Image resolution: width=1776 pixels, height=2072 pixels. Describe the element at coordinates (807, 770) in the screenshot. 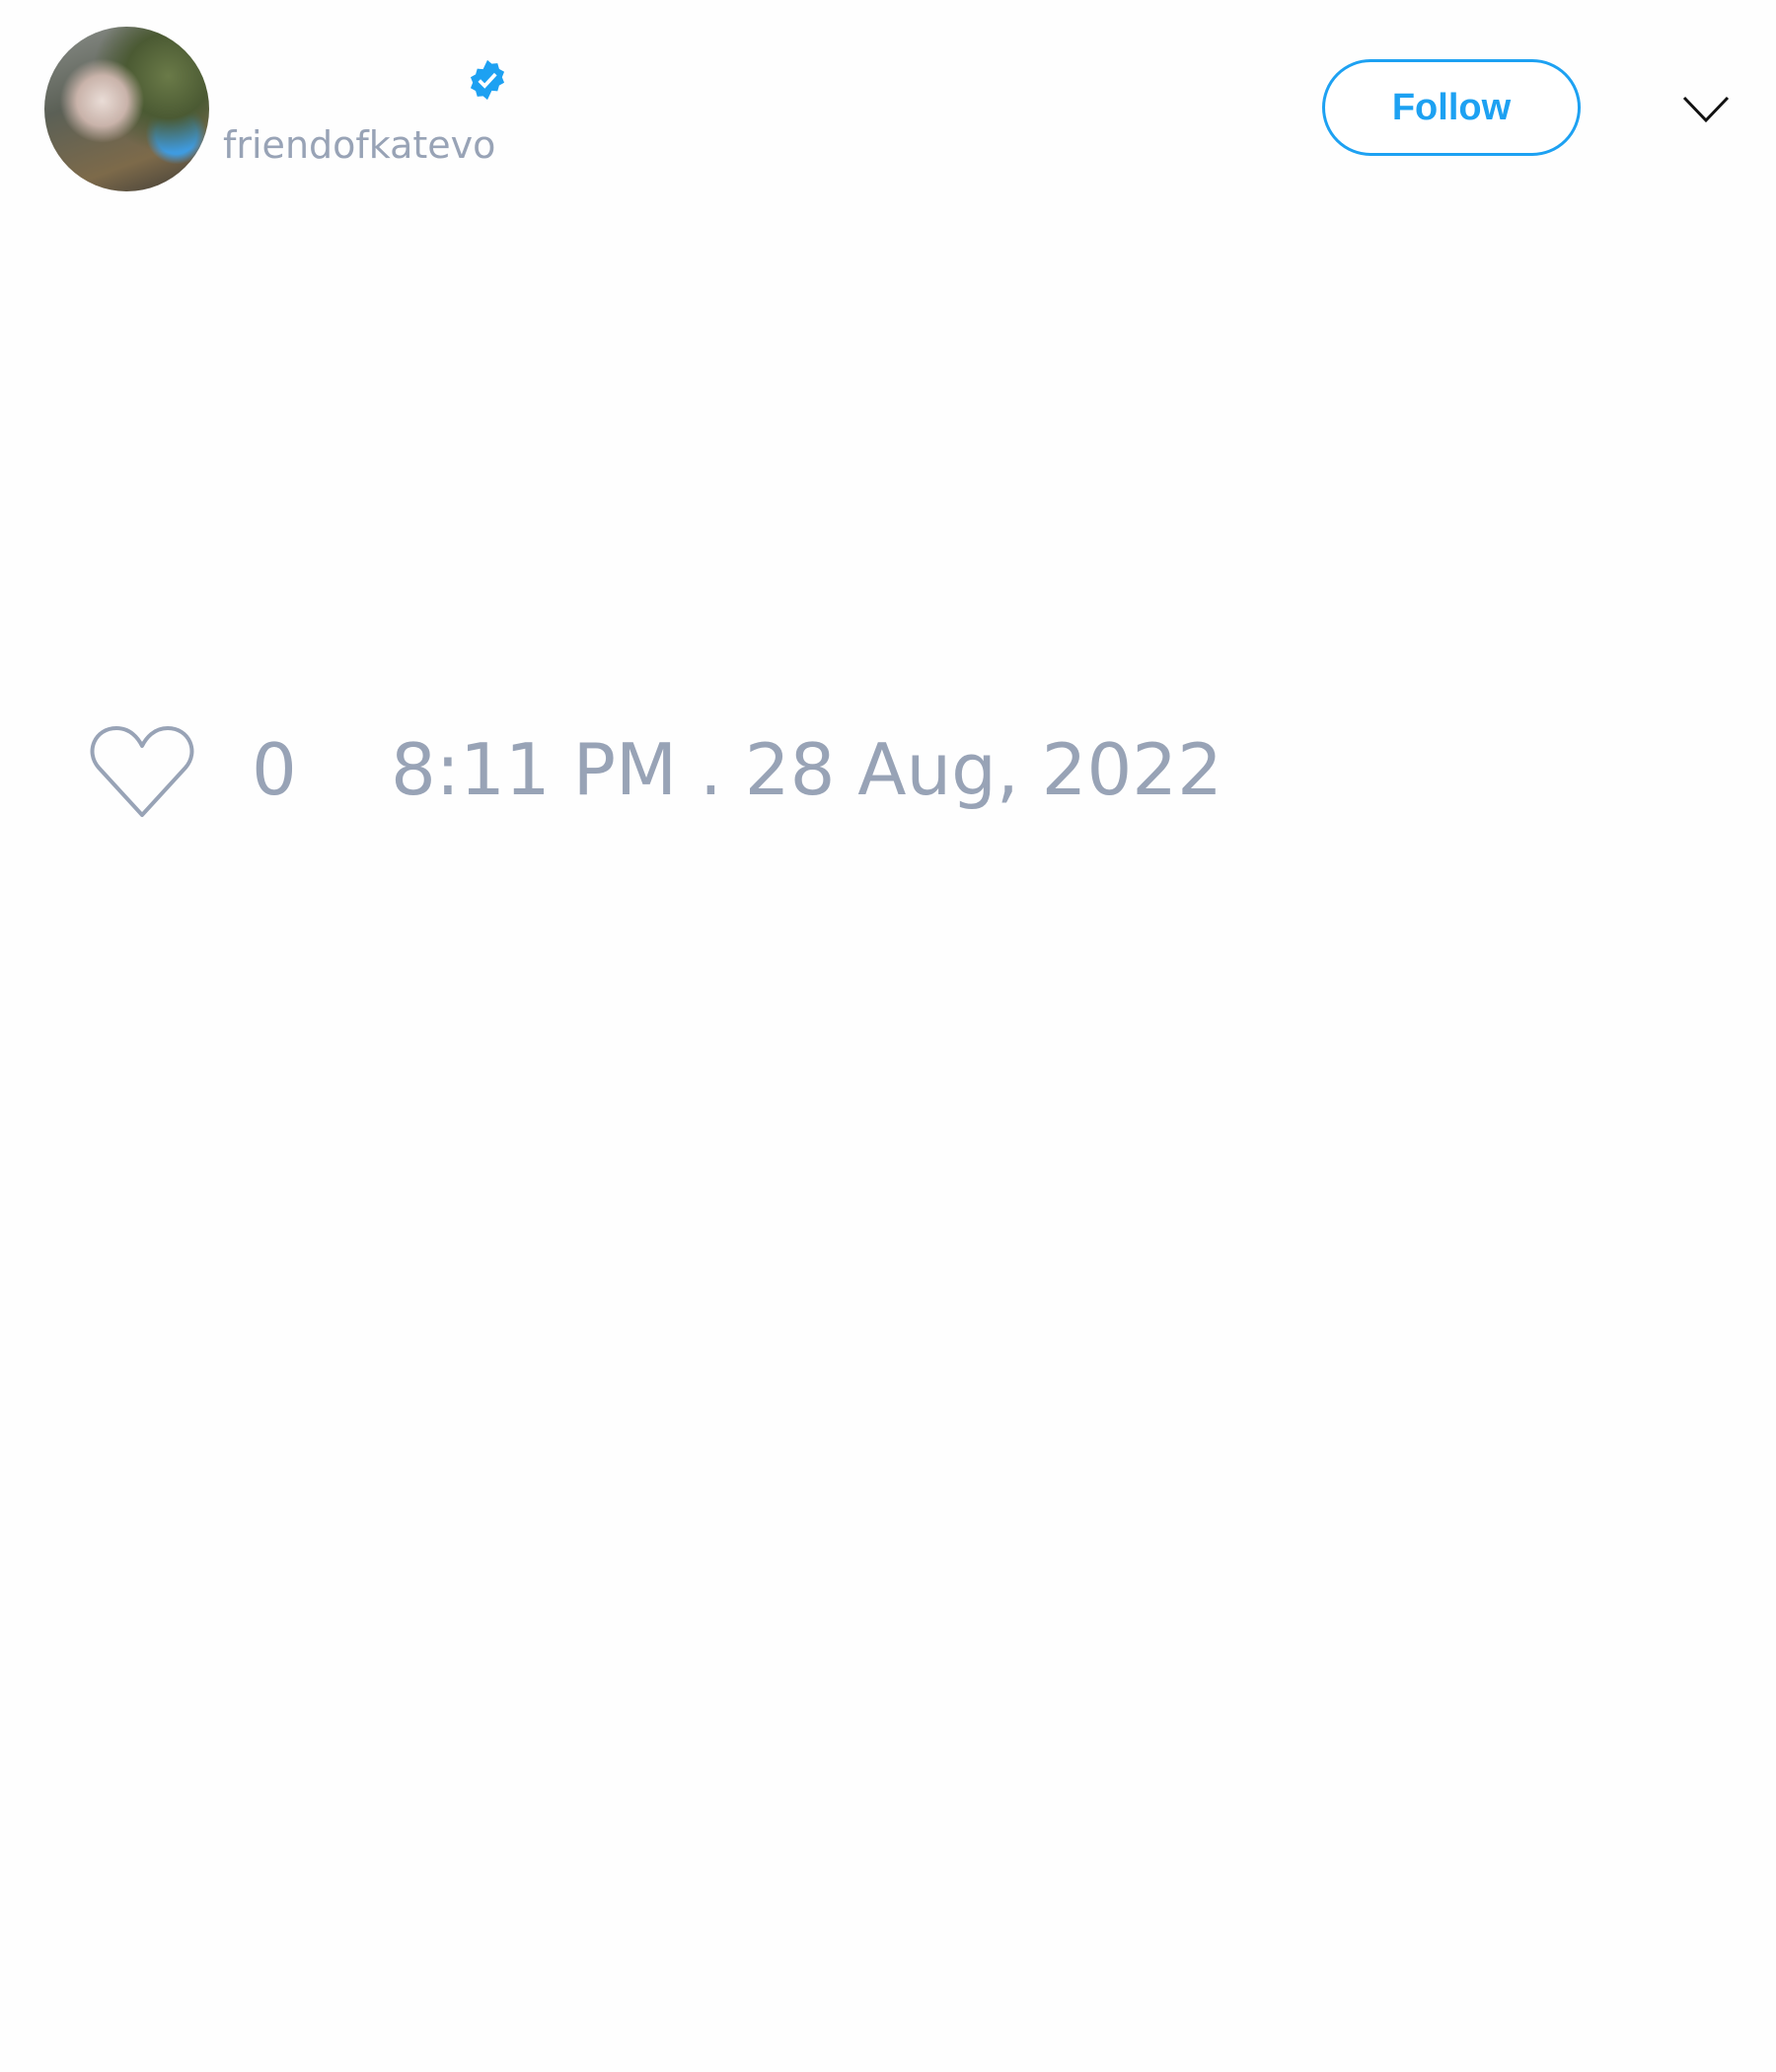

I see `tweet-timestamp: 8:11 PM . 28 Aug, 2022` at that location.